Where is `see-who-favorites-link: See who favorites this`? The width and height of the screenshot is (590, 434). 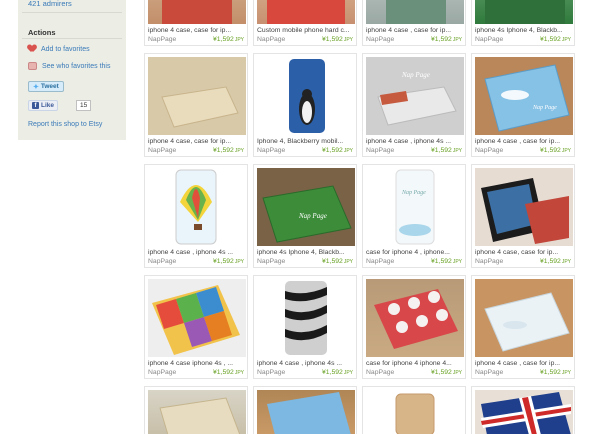
see-who-favorites-link: See who favorites this is located at coordinates (69, 66).